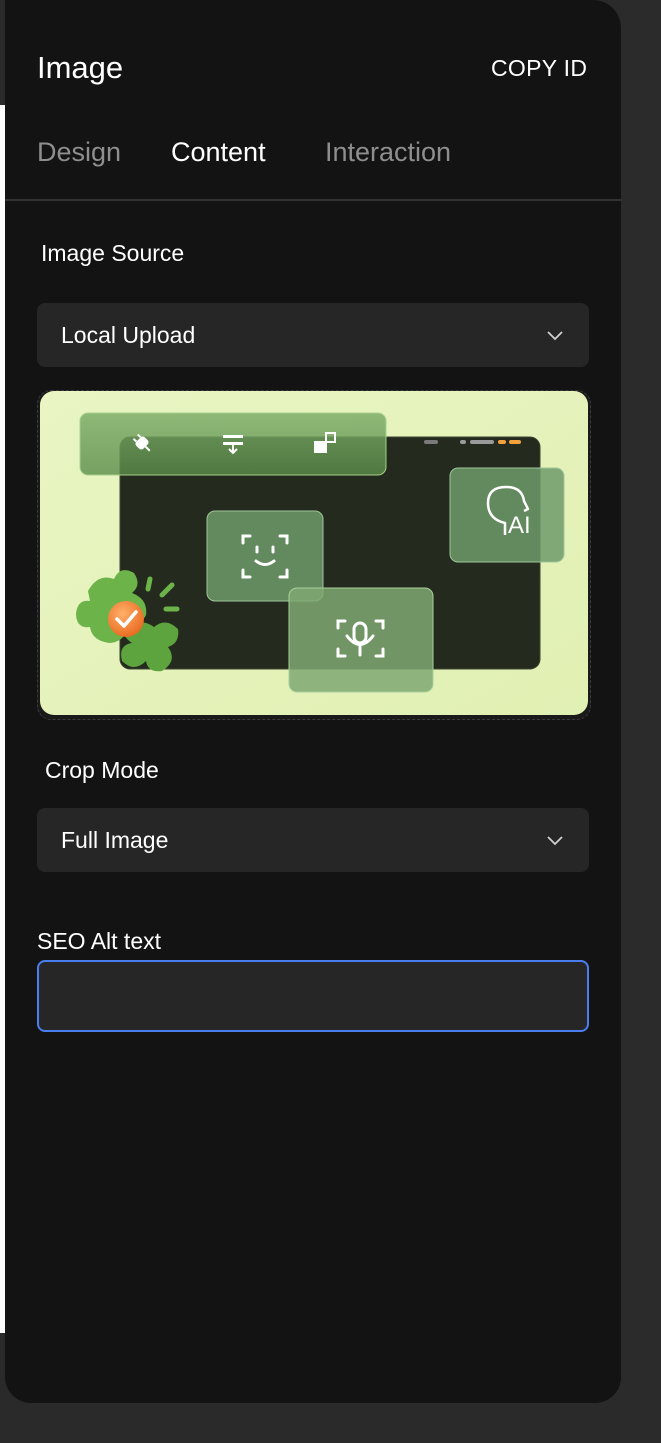 Image resolution: width=661 pixels, height=1443 pixels. Describe the element at coordinates (128, 335) in the screenshot. I see `image-source-value: Local Upload` at that location.